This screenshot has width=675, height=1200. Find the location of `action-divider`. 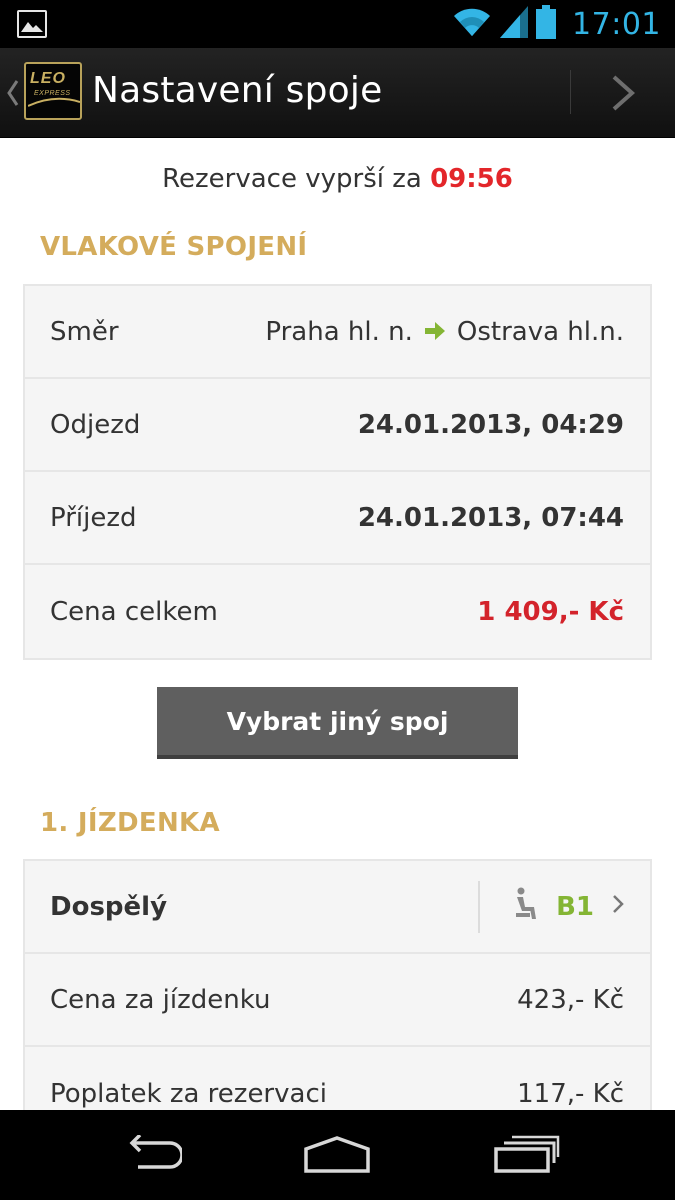

action-divider is located at coordinates (570, 92).